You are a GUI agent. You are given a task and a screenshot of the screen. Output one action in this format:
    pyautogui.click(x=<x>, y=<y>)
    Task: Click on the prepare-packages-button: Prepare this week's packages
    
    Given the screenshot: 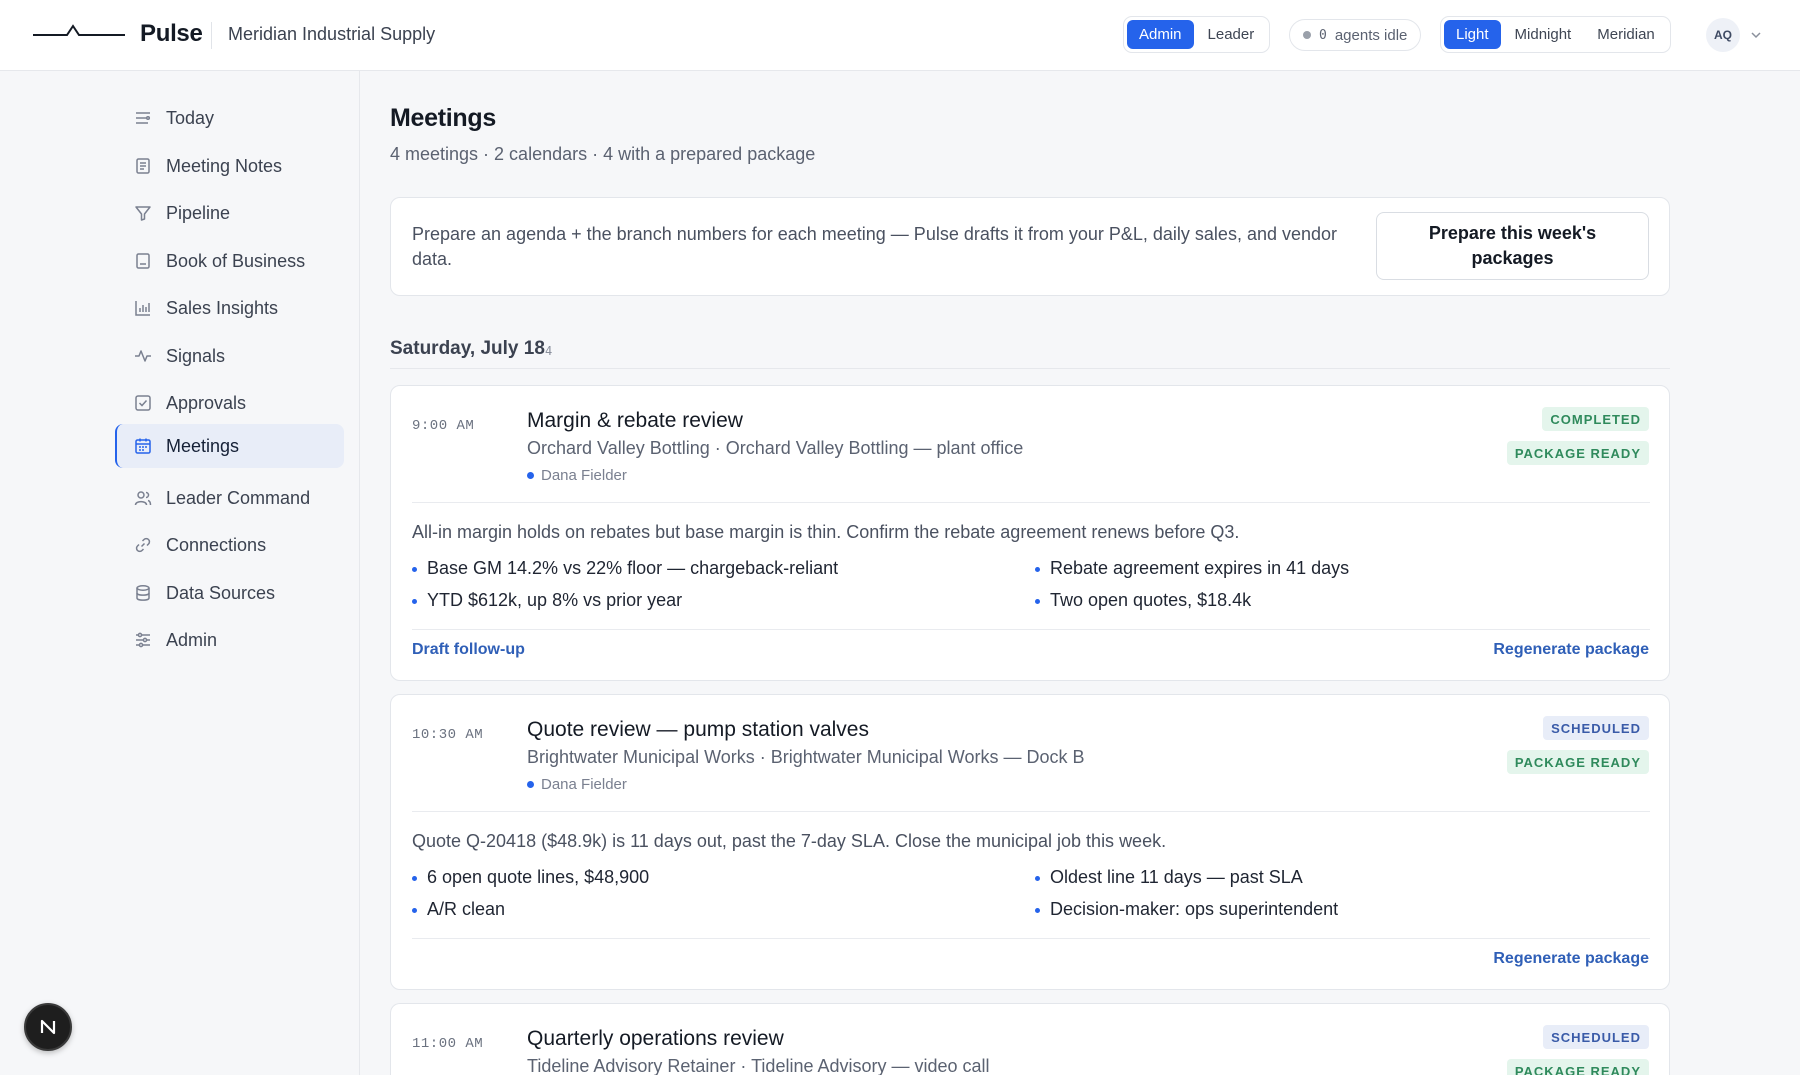 What is the action you would take?
    pyautogui.click(x=1512, y=246)
    